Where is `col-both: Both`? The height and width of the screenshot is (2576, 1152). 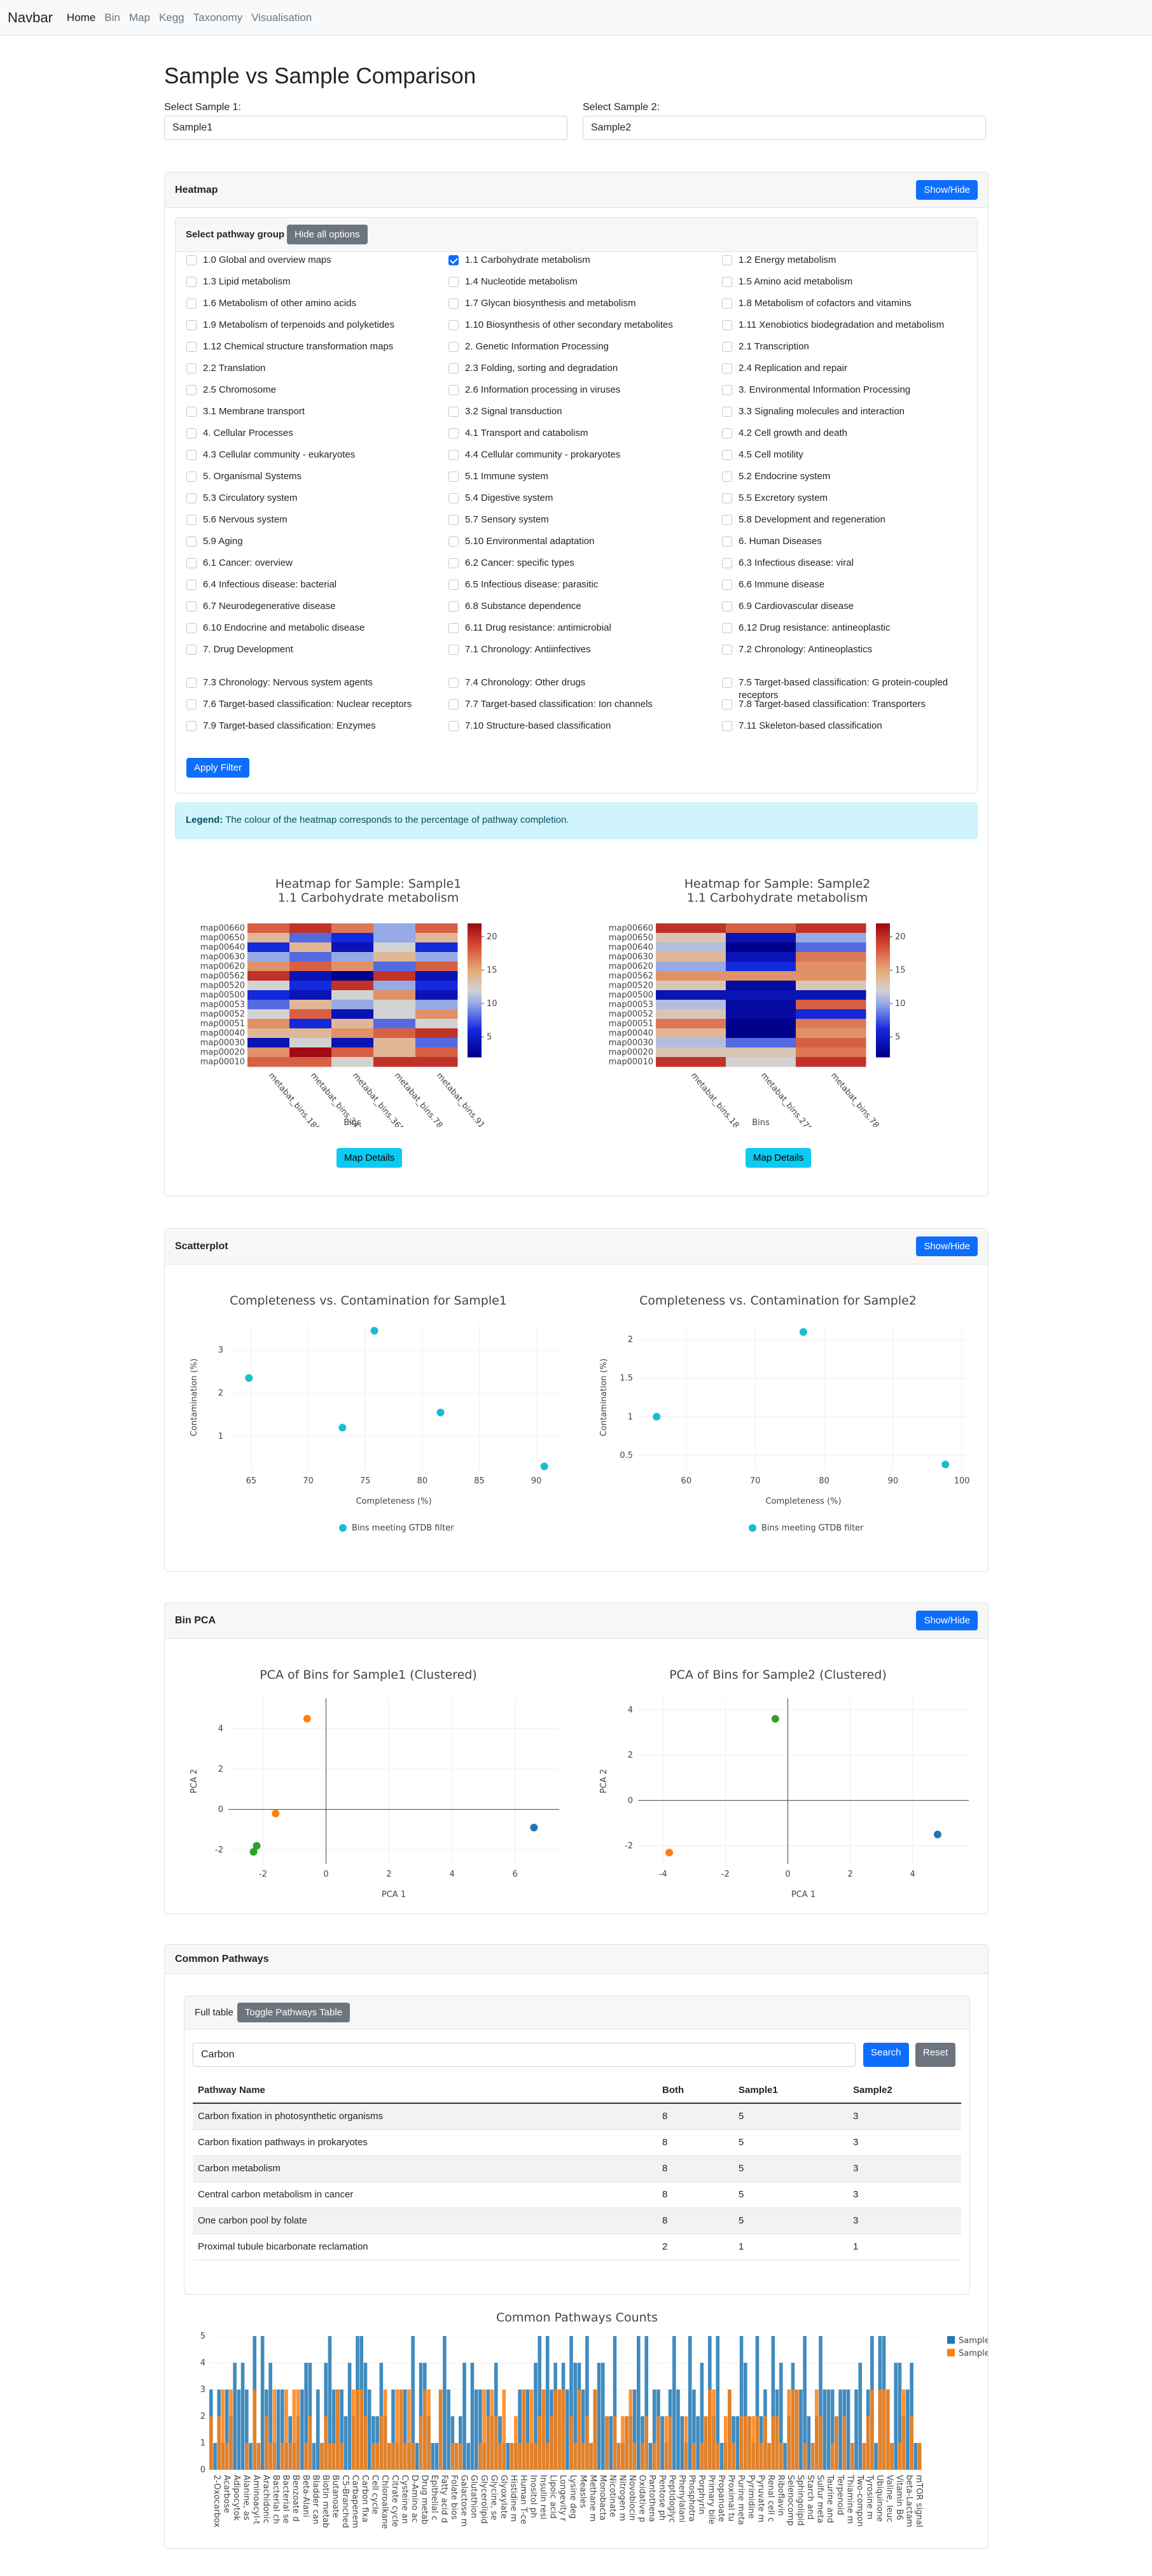 col-both: Both is located at coordinates (695, 2090).